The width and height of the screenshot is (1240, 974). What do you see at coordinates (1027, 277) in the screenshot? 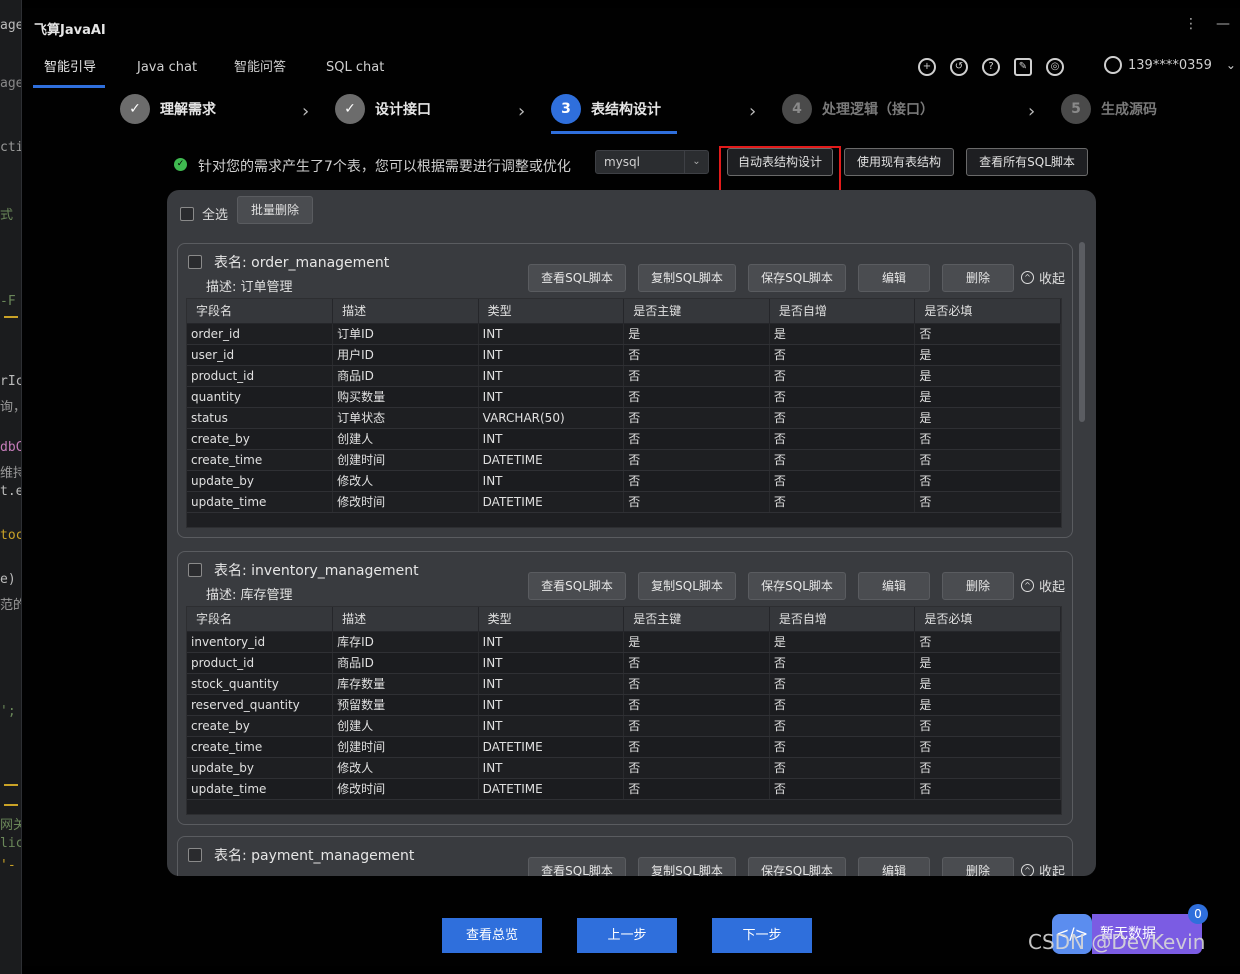
I see `collapse-icon: ^` at bounding box center [1027, 277].